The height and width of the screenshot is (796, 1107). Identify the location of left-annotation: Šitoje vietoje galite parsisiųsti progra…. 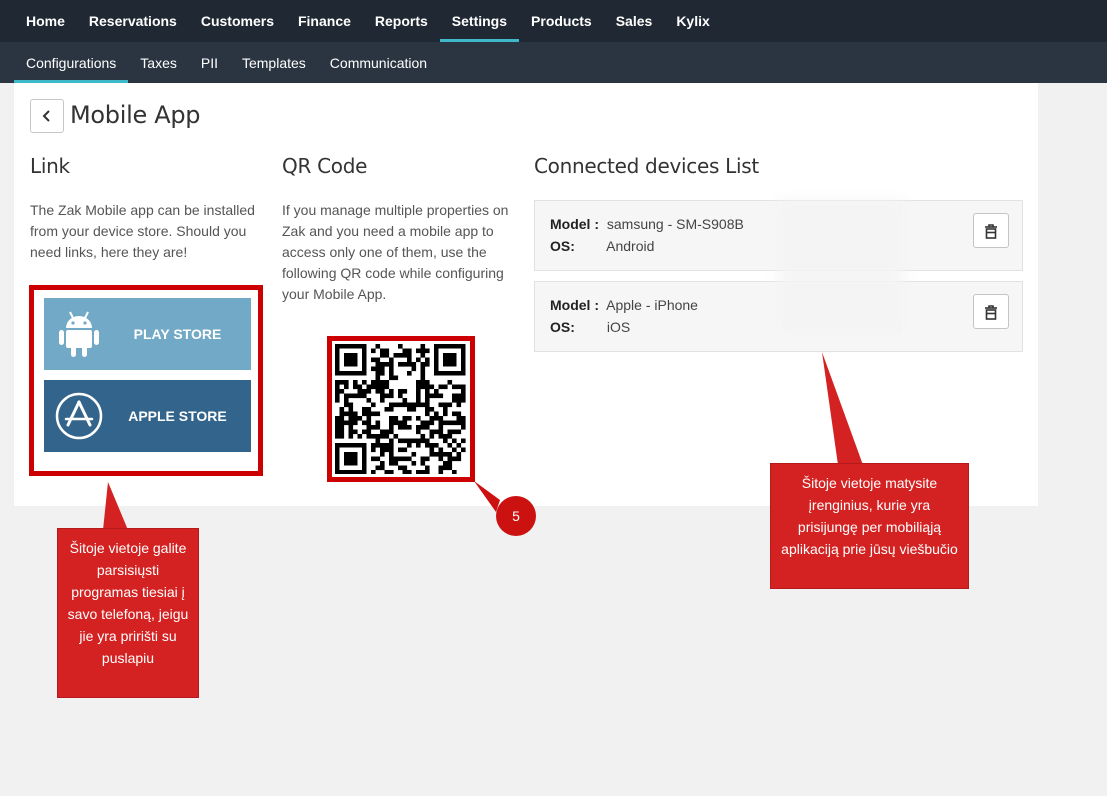
(128, 613).